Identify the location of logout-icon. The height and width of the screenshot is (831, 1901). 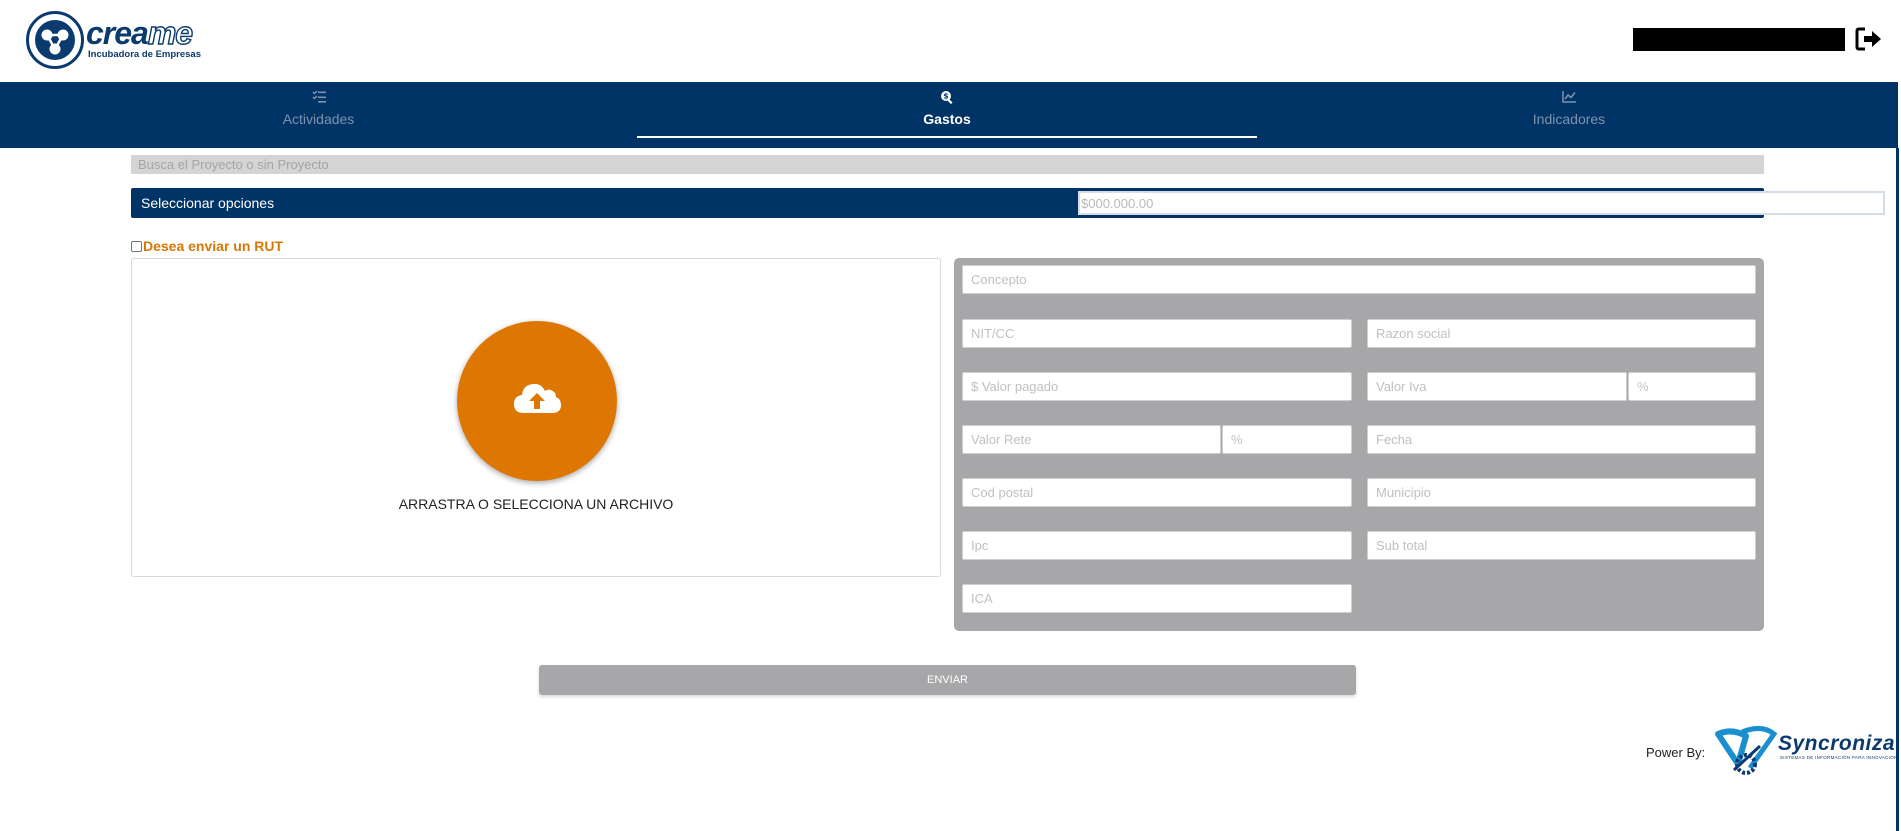
(1869, 39).